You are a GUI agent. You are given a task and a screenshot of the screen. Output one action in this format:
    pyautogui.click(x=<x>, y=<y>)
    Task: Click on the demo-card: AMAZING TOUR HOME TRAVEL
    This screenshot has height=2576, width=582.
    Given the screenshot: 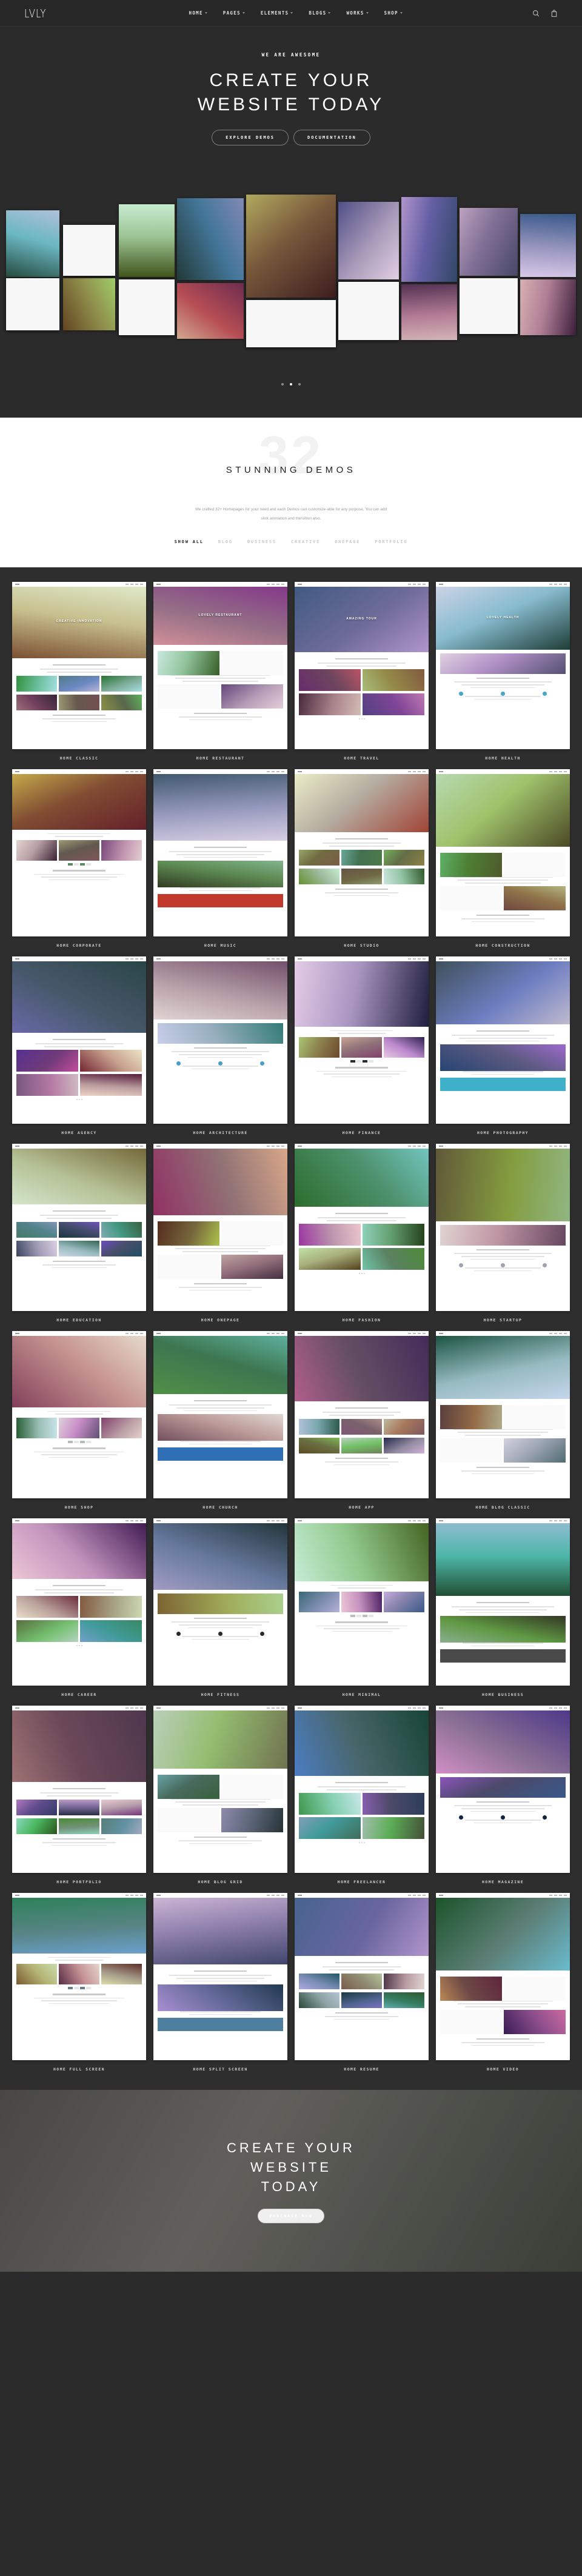 What is the action you would take?
    pyautogui.click(x=362, y=671)
    